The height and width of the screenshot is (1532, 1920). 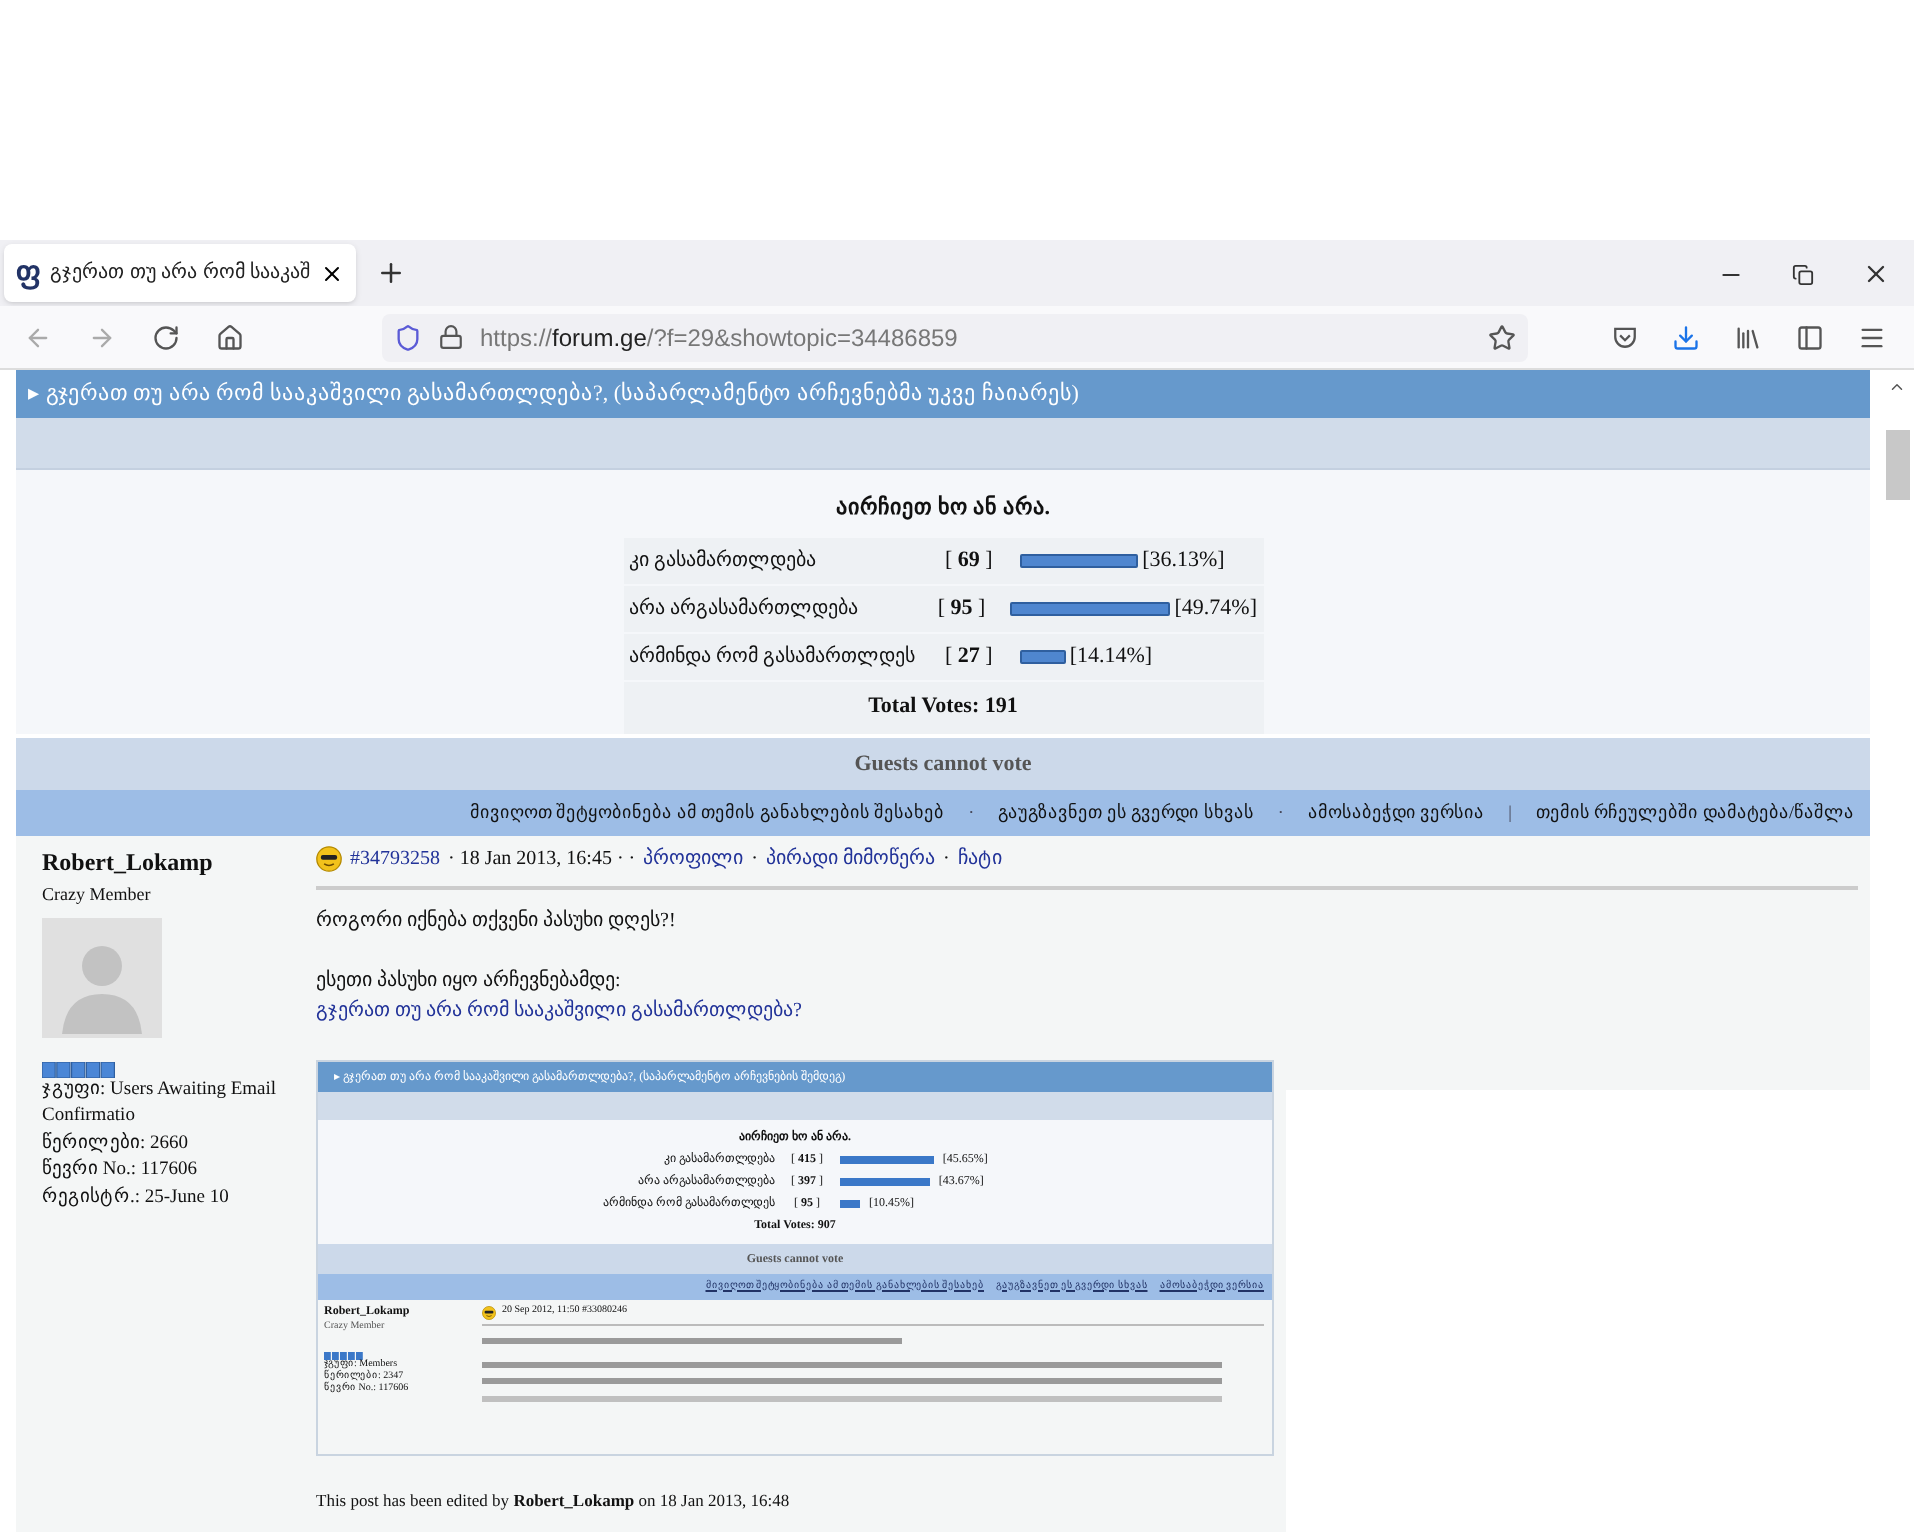 What do you see at coordinates (1126, 813) in the screenshot?
I see `topic-link: გაუგზავნეთ ეს გვერდი სხვას` at bounding box center [1126, 813].